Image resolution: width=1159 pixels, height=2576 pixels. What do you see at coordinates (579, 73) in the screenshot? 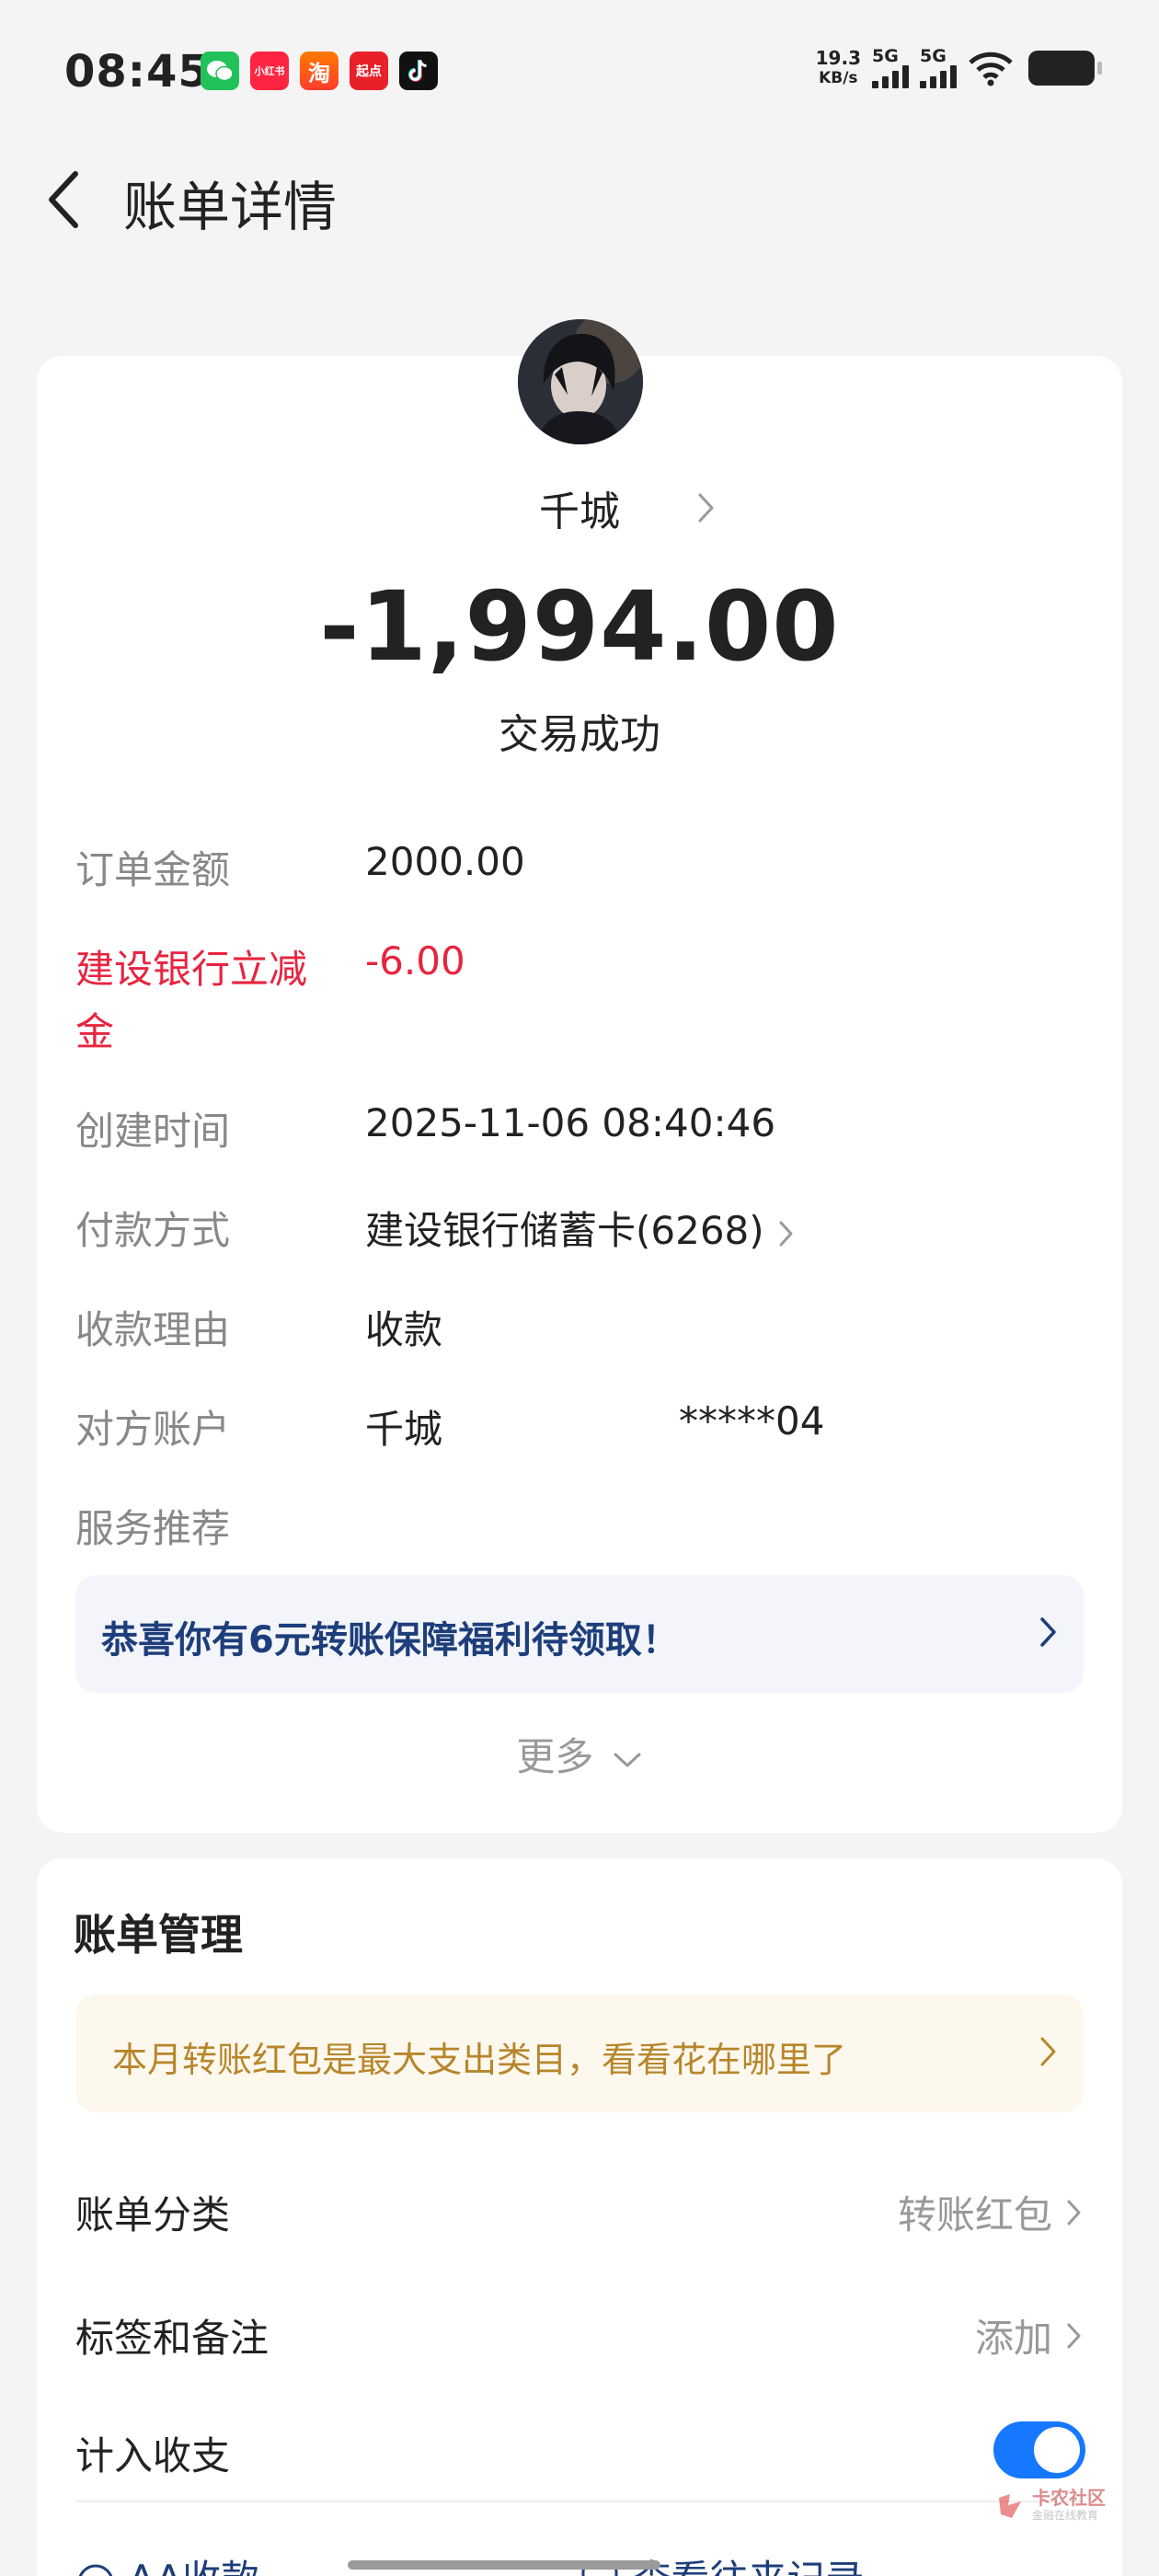
I see `status-bar: 08:45 小红书 淘 起点 19.3 KB/s 5G 5G` at bounding box center [579, 73].